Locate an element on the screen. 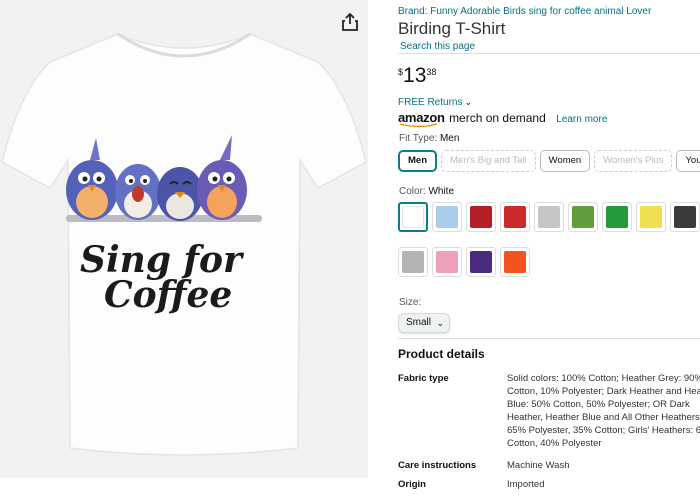  free-returns-link: FREE Returns ⌄ is located at coordinates (435, 102).